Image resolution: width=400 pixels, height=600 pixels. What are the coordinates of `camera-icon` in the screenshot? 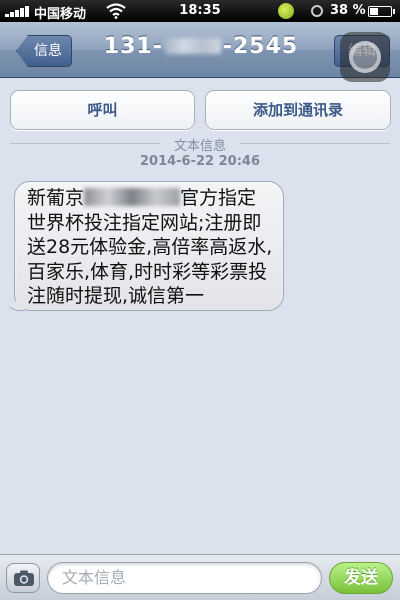 It's located at (24, 578).